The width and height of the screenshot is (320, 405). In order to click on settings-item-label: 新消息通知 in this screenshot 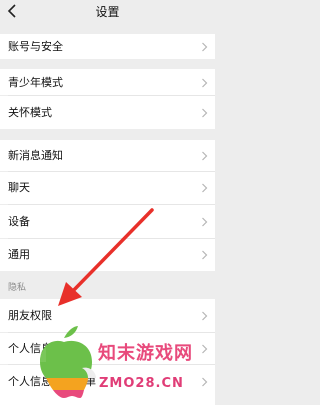, I will do `click(35, 155)`.